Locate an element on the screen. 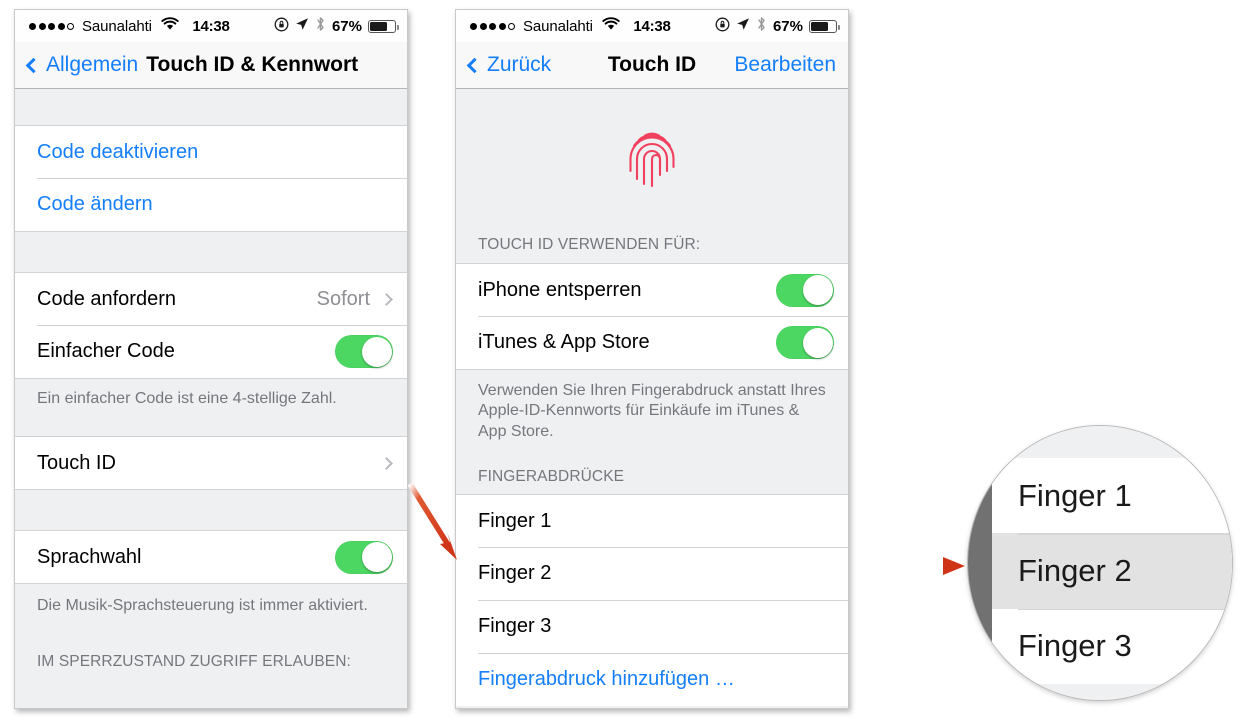 This screenshot has height=723, width=1252. back-button-zurueck: Zurück is located at coordinates (509, 65).